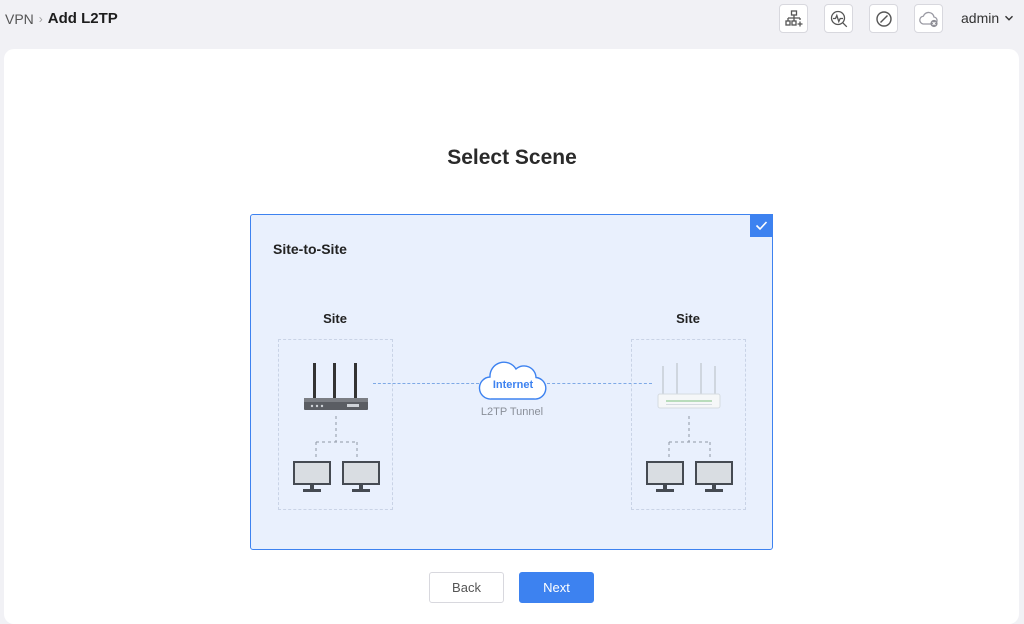 The image size is (1024, 624). What do you see at coordinates (689, 386) in the screenshot?
I see `wifi-router-icon` at bounding box center [689, 386].